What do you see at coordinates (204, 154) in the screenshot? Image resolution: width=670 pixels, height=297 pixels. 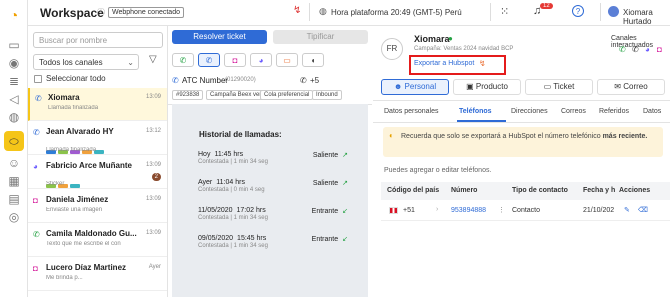 I see `call-date: Hoy` at bounding box center [204, 154].